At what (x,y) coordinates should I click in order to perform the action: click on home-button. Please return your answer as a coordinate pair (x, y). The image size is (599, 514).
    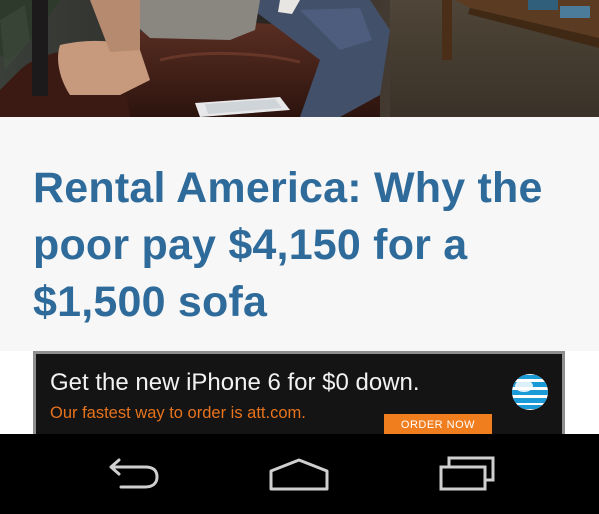
    Looking at the image, I should click on (299, 474).